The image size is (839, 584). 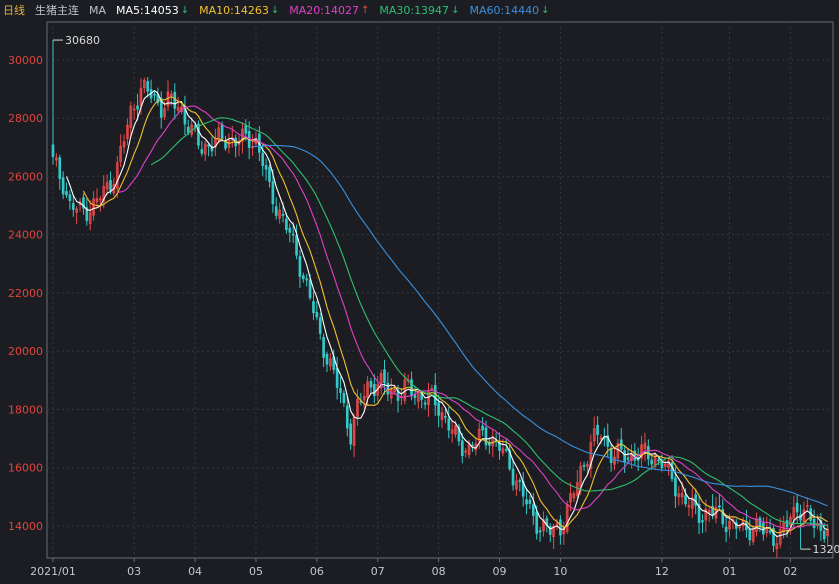 I want to click on y-tick-label: 14000, so click(x=25, y=526).